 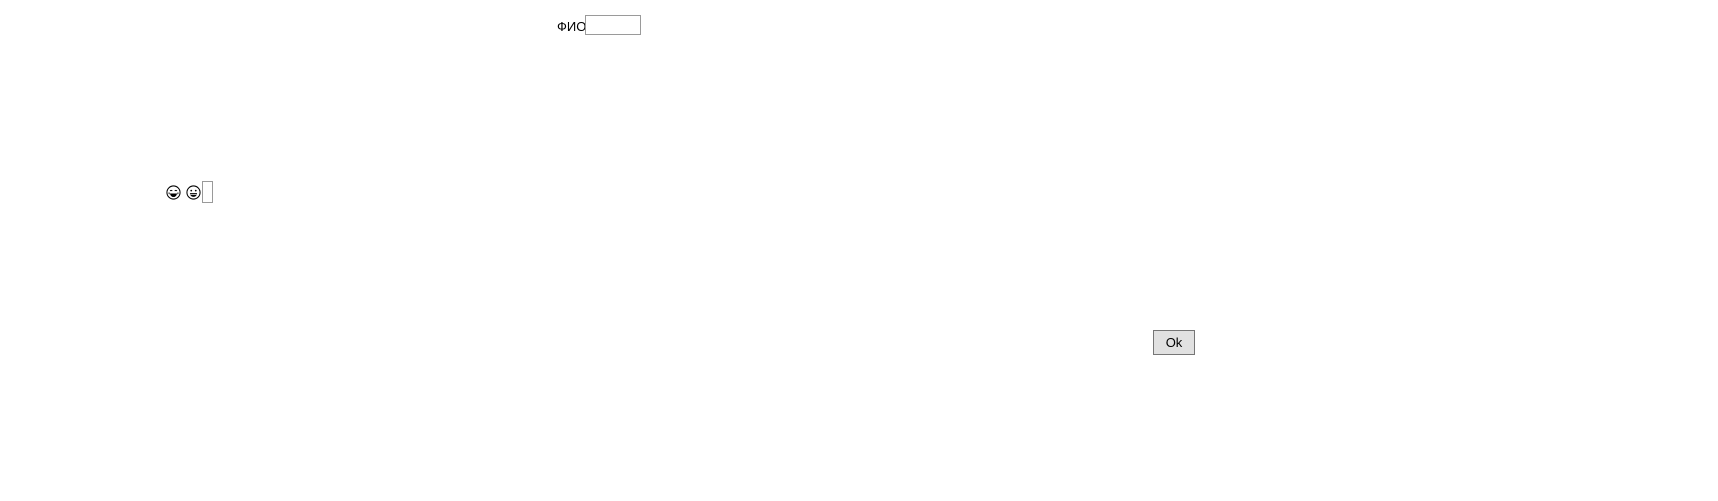 What do you see at coordinates (613, 25) in the screenshot?
I see `fio-input` at bounding box center [613, 25].